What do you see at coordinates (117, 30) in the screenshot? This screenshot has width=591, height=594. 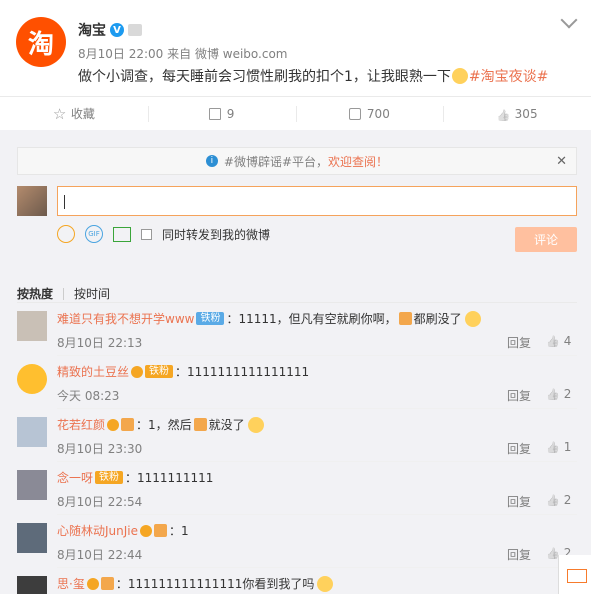 I see `verified-icon: V` at bounding box center [117, 30].